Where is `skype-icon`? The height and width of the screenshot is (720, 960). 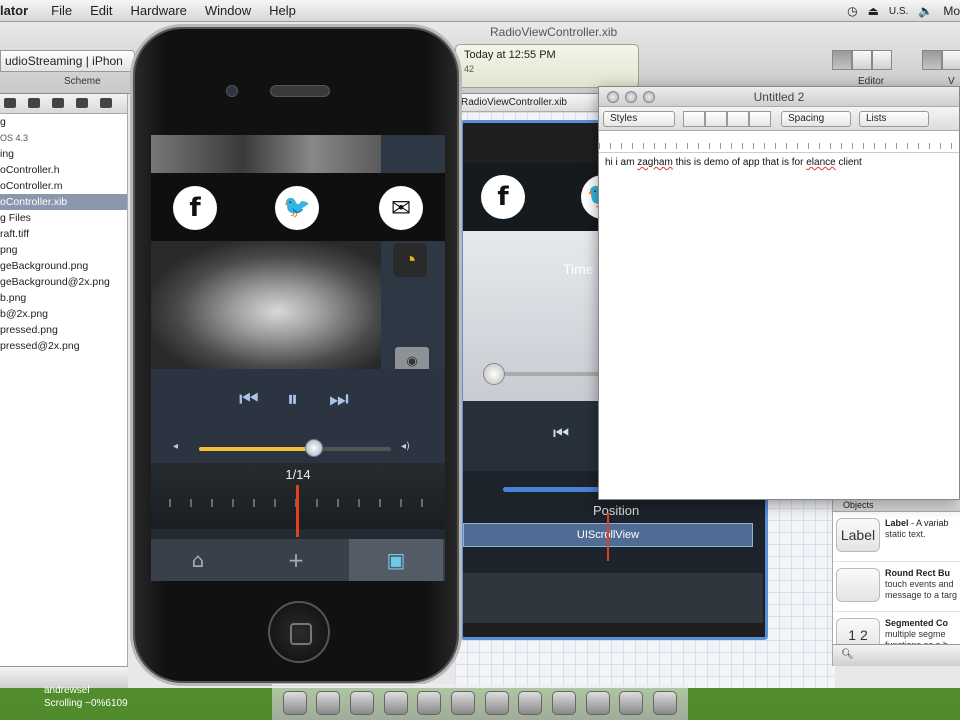
skype-icon is located at coordinates (463, 702).